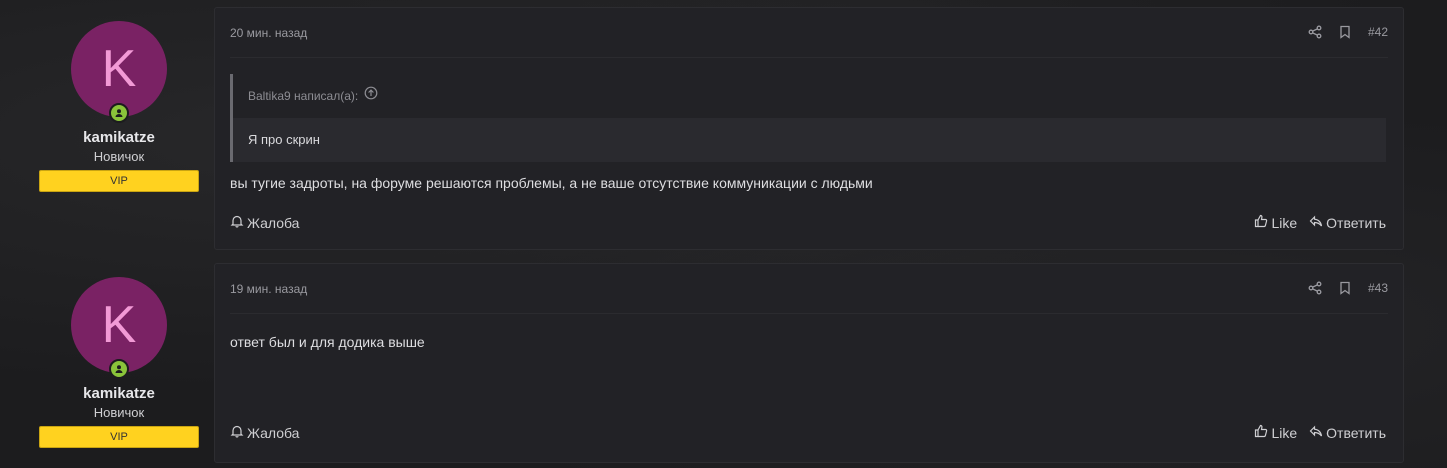 The width and height of the screenshot is (1447, 468). Describe the element at coordinates (1378, 288) in the screenshot. I see `post-number: #43` at that location.